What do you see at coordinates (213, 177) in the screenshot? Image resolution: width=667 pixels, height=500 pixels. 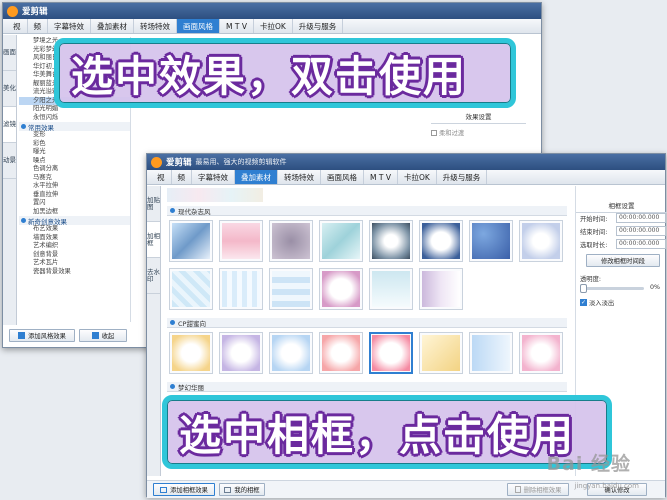 I see `front-menu-subtitle: 字幕特效` at bounding box center [213, 177].